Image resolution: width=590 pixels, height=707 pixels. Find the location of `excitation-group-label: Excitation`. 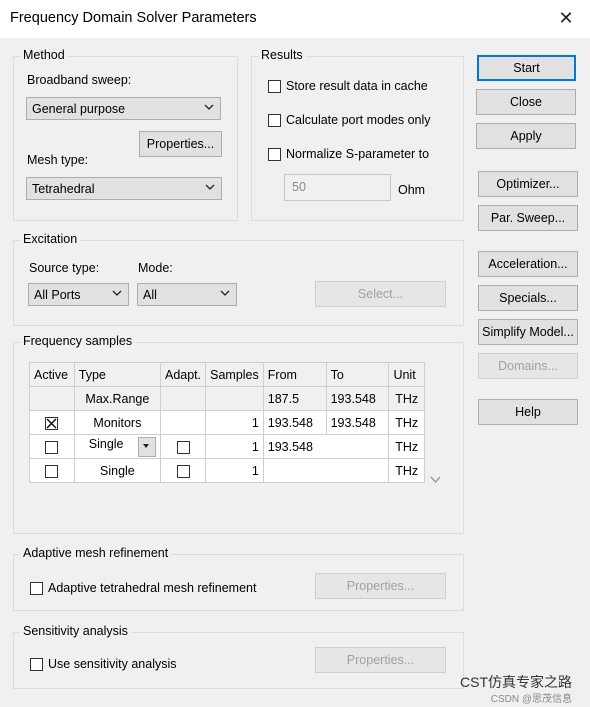

excitation-group-label: Excitation is located at coordinates (50, 239).